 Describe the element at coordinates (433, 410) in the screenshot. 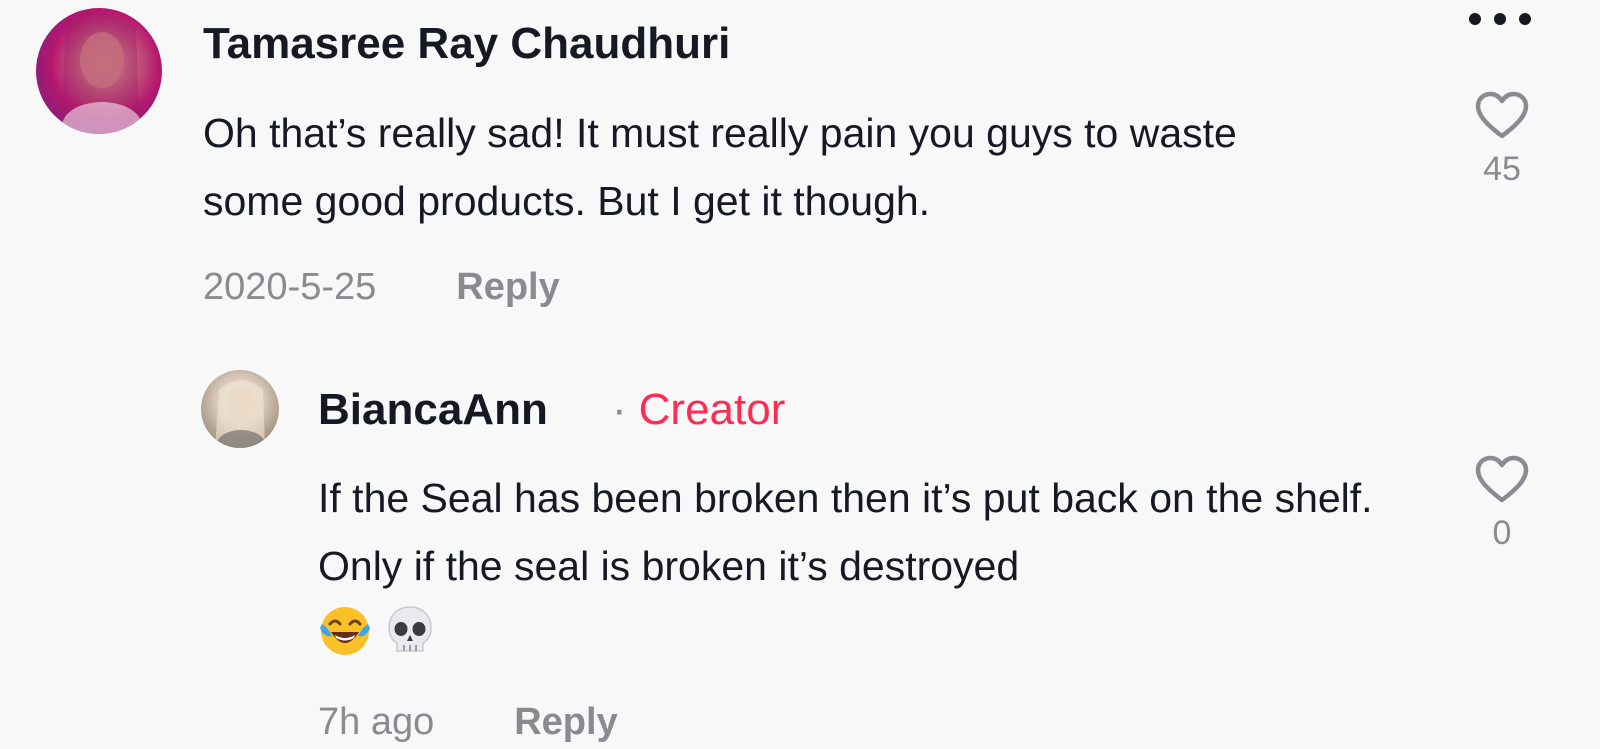

I see `replier-username: BiancaAnn` at that location.